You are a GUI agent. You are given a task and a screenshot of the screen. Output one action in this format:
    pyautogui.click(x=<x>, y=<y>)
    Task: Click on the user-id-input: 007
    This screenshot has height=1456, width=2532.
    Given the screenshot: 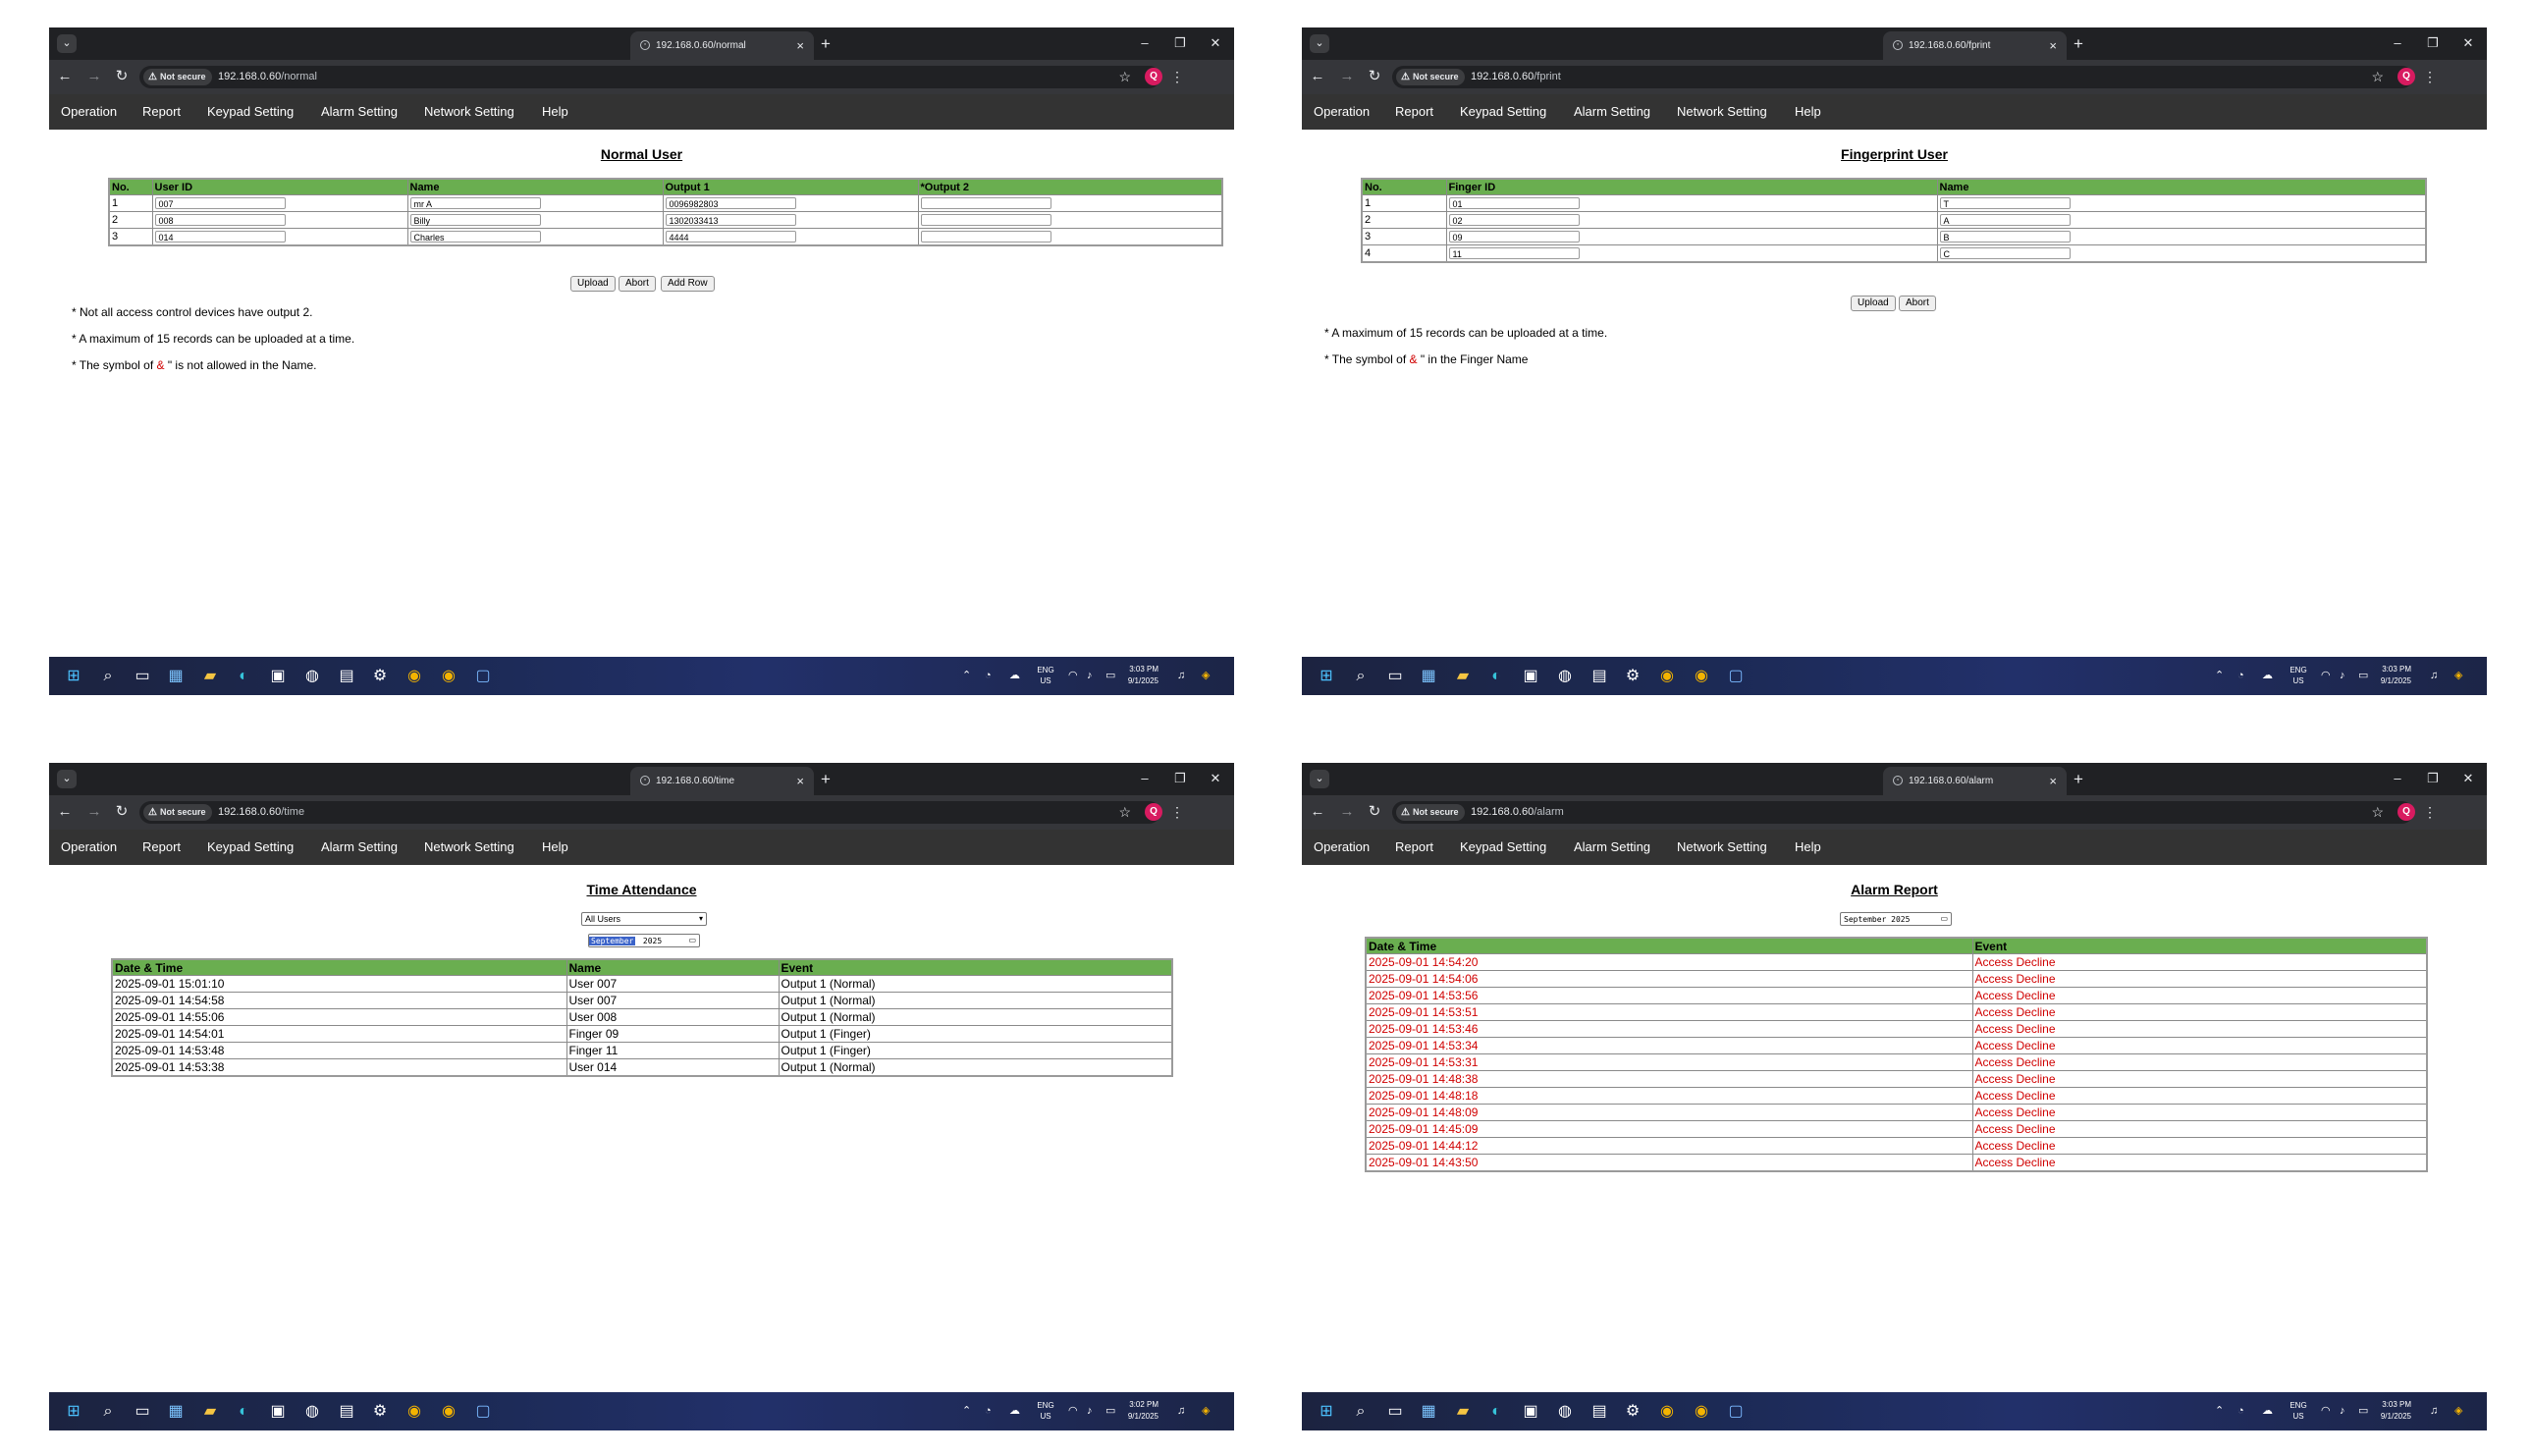 What is the action you would take?
    pyautogui.click(x=220, y=203)
    